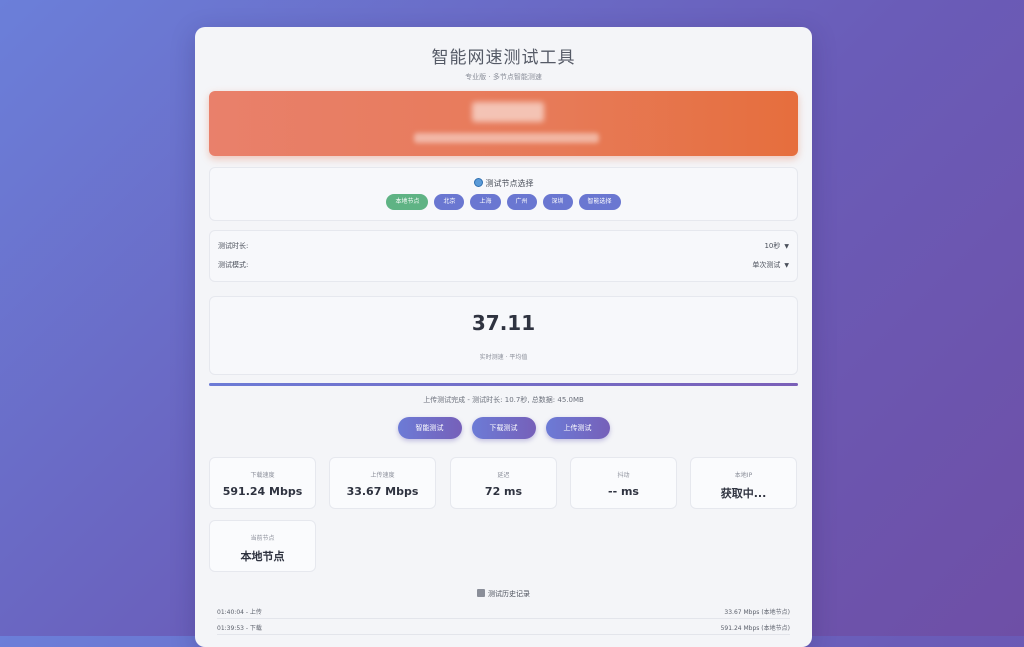  Describe the element at coordinates (509, 594) in the screenshot. I see `history-title: 测试历史记录` at that location.